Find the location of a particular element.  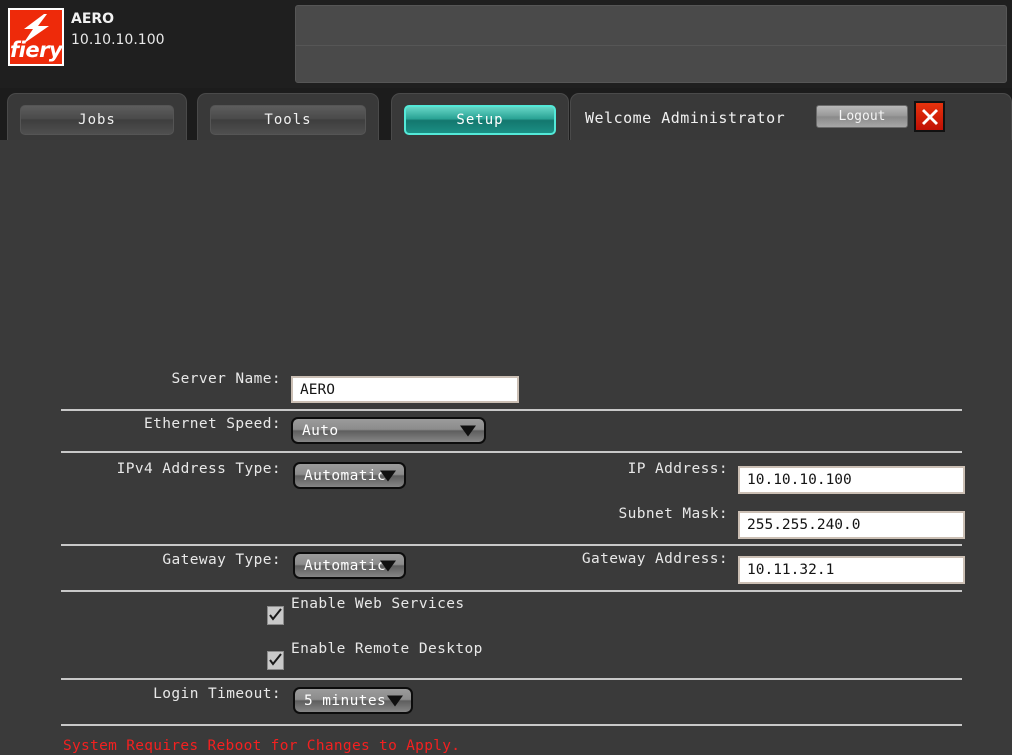

close-button is located at coordinates (929, 116).